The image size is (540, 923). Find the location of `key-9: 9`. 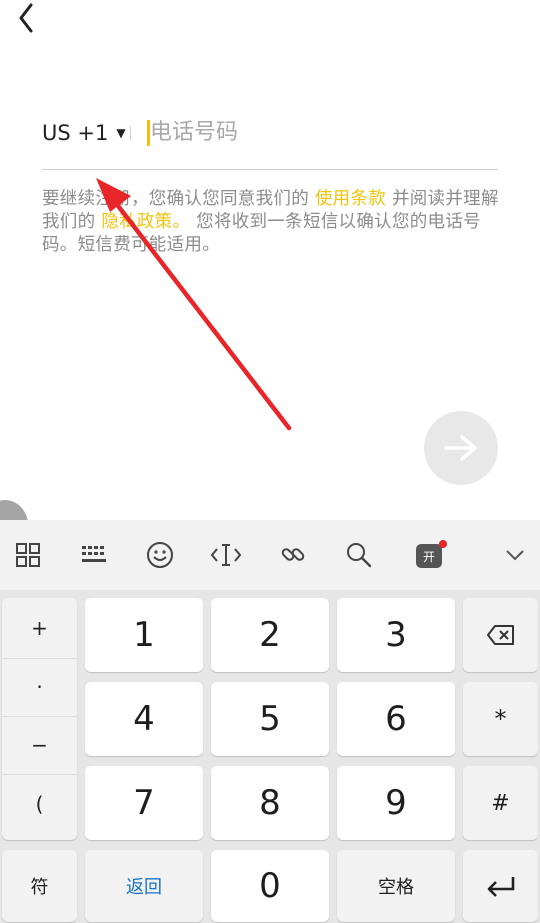

key-9: 9 is located at coordinates (396, 803).